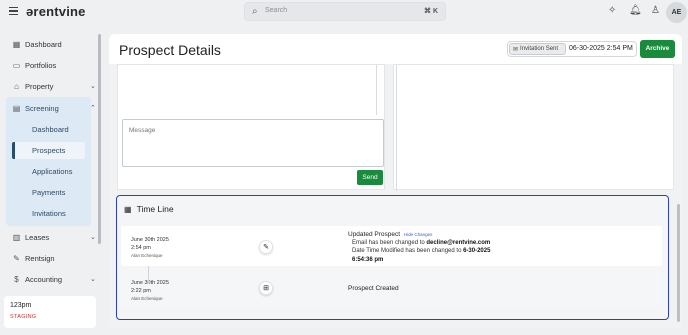 The width and height of the screenshot is (688, 335). Describe the element at coordinates (43, 44) in the screenshot. I see `sidebar-item-label: Dashboard` at that location.